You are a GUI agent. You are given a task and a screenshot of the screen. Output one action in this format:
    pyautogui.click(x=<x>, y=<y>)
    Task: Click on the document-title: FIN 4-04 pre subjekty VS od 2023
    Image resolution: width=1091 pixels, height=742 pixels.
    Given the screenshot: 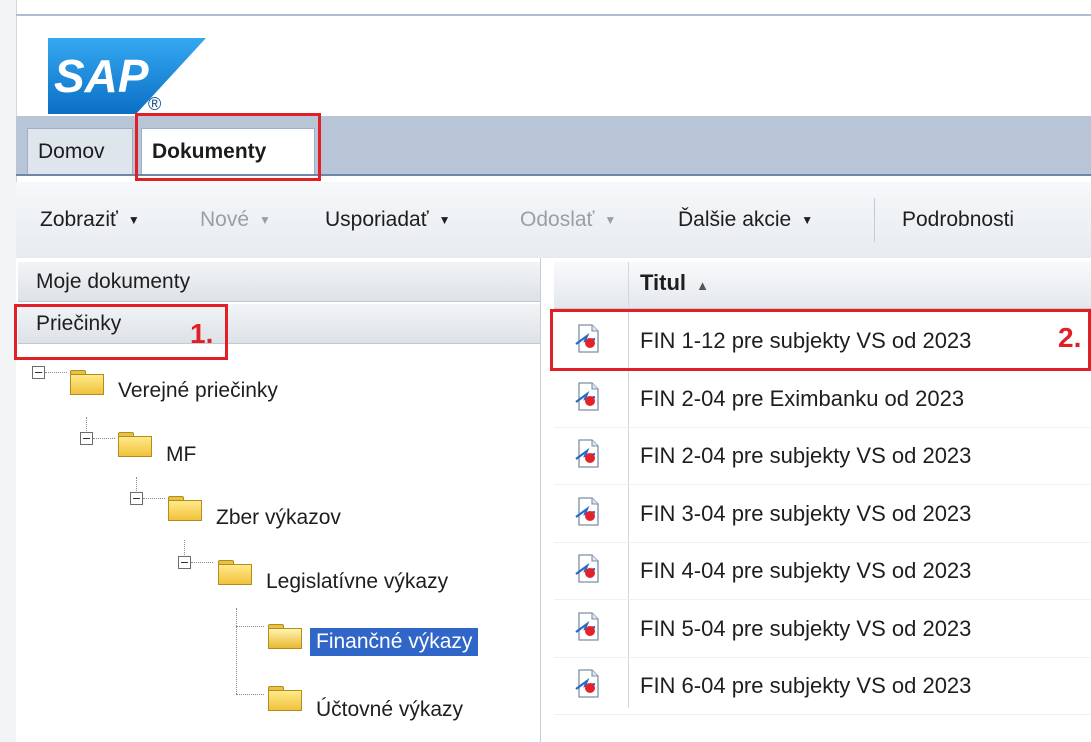 What is the action you would take?
    pyautogui.click(x=805, y=571)
    